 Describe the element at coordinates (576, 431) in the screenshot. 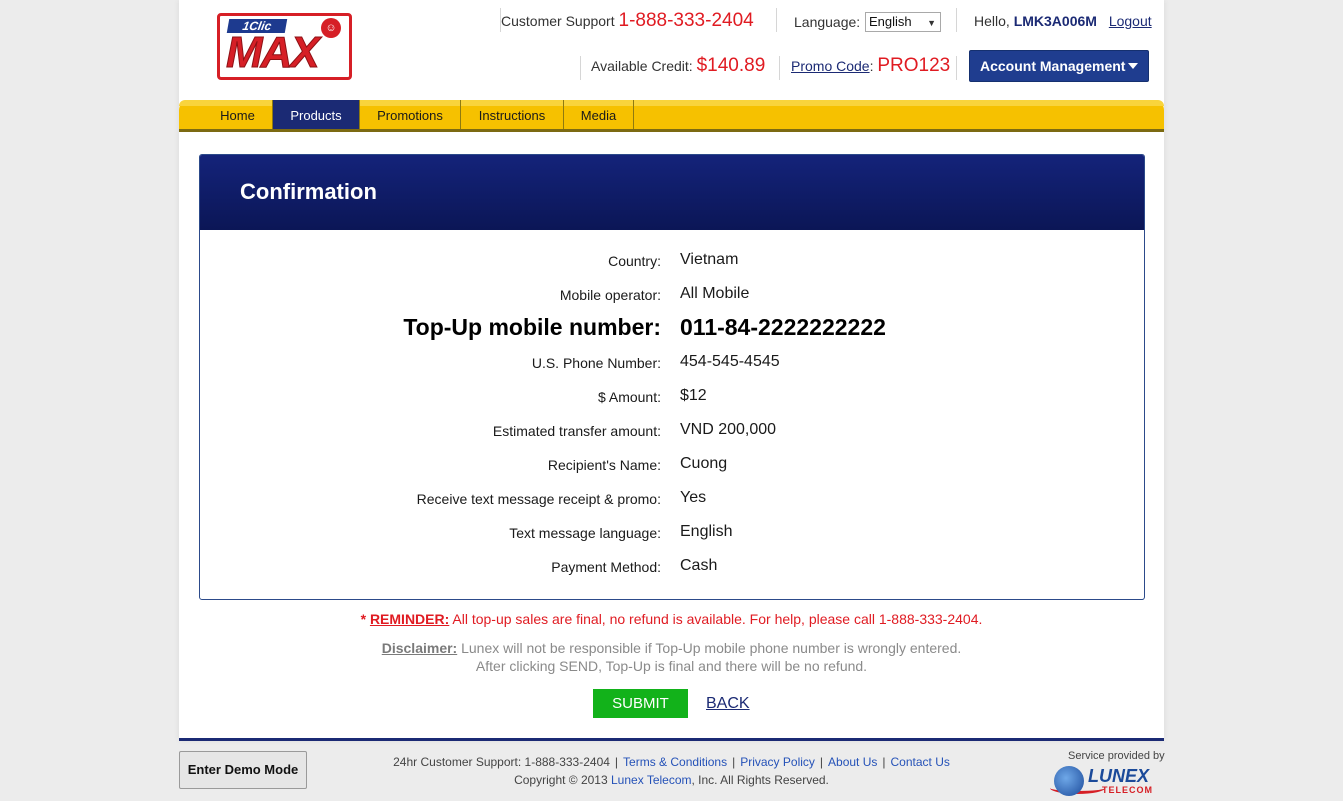

I see `row-label: Estimated transfer amount:` at that location.